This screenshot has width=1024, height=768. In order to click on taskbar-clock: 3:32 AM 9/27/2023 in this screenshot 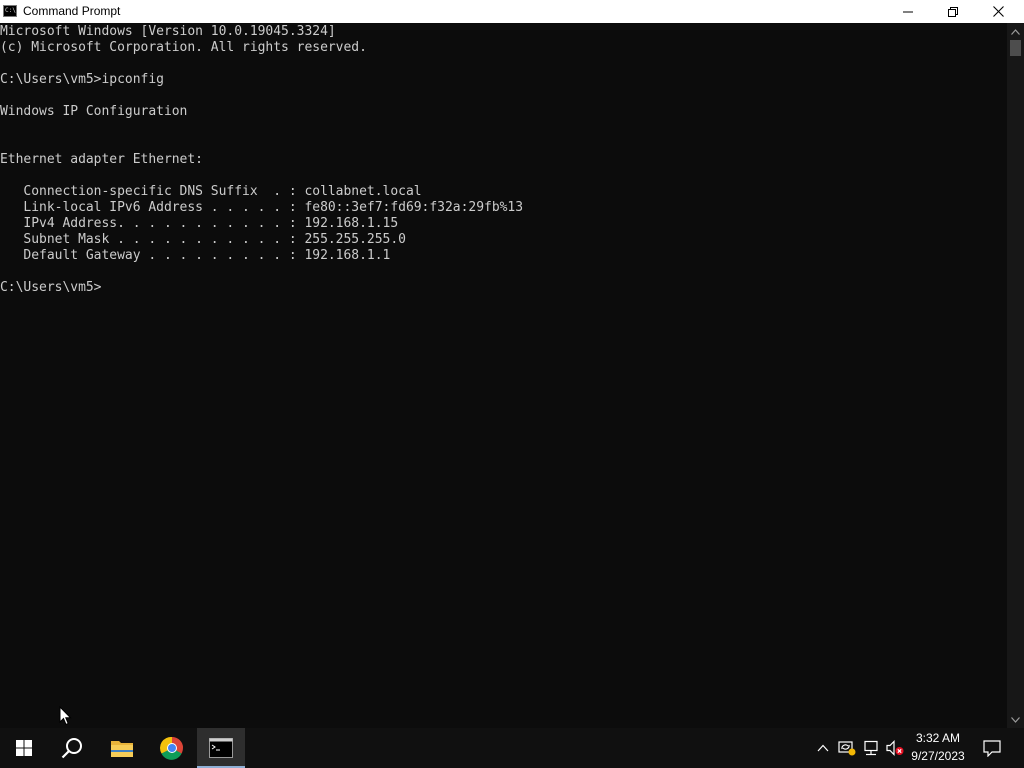, I will do `click(938, 748)`.